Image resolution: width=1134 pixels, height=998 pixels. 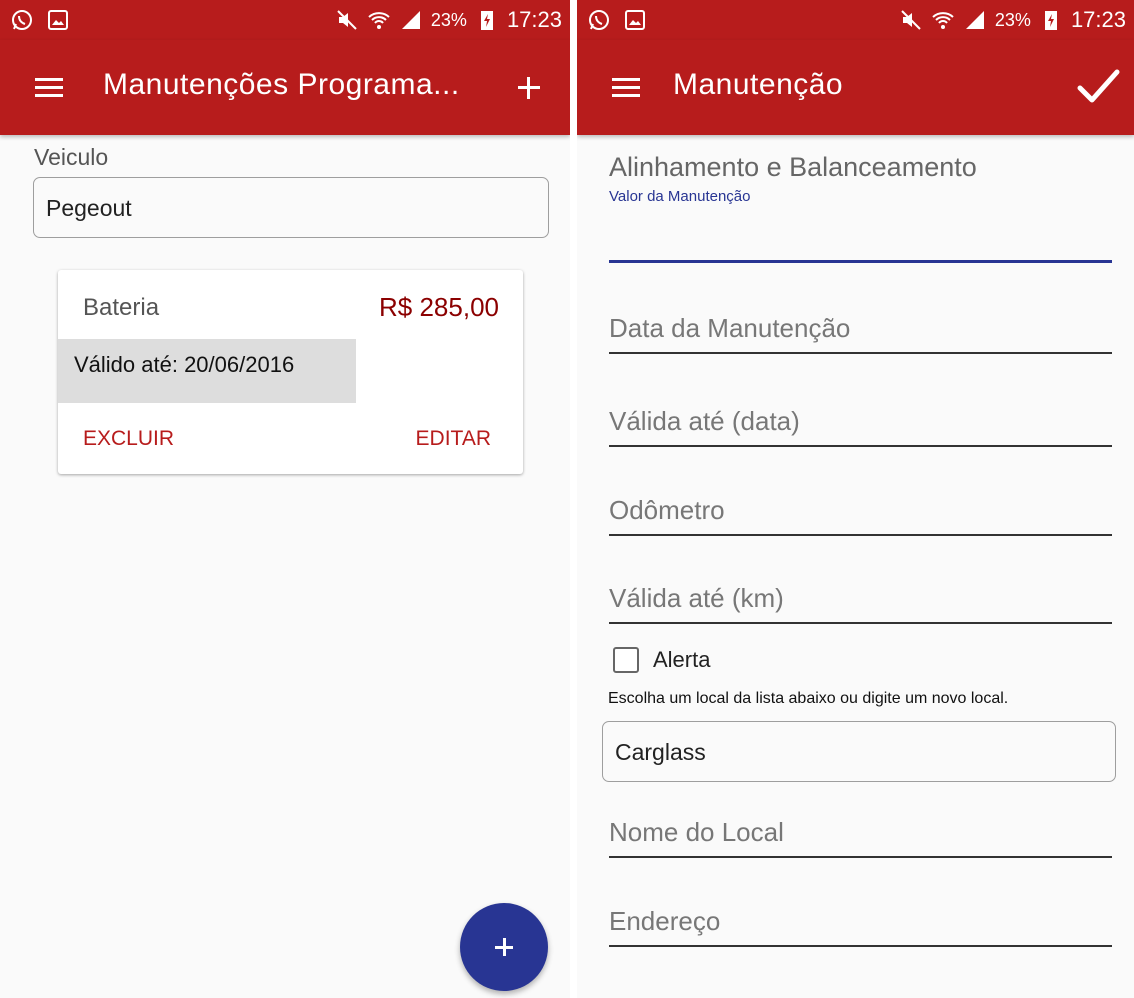 I want to click on odometer-underline, so click(x=860, y=535).